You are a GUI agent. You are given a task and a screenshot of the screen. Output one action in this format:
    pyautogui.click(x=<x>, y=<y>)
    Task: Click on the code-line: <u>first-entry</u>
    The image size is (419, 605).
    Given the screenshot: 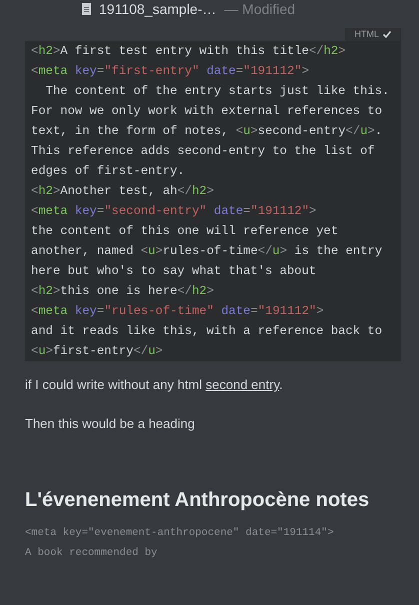 What is the action you would take?
    pyautogui.click(x=97, y=351)
    